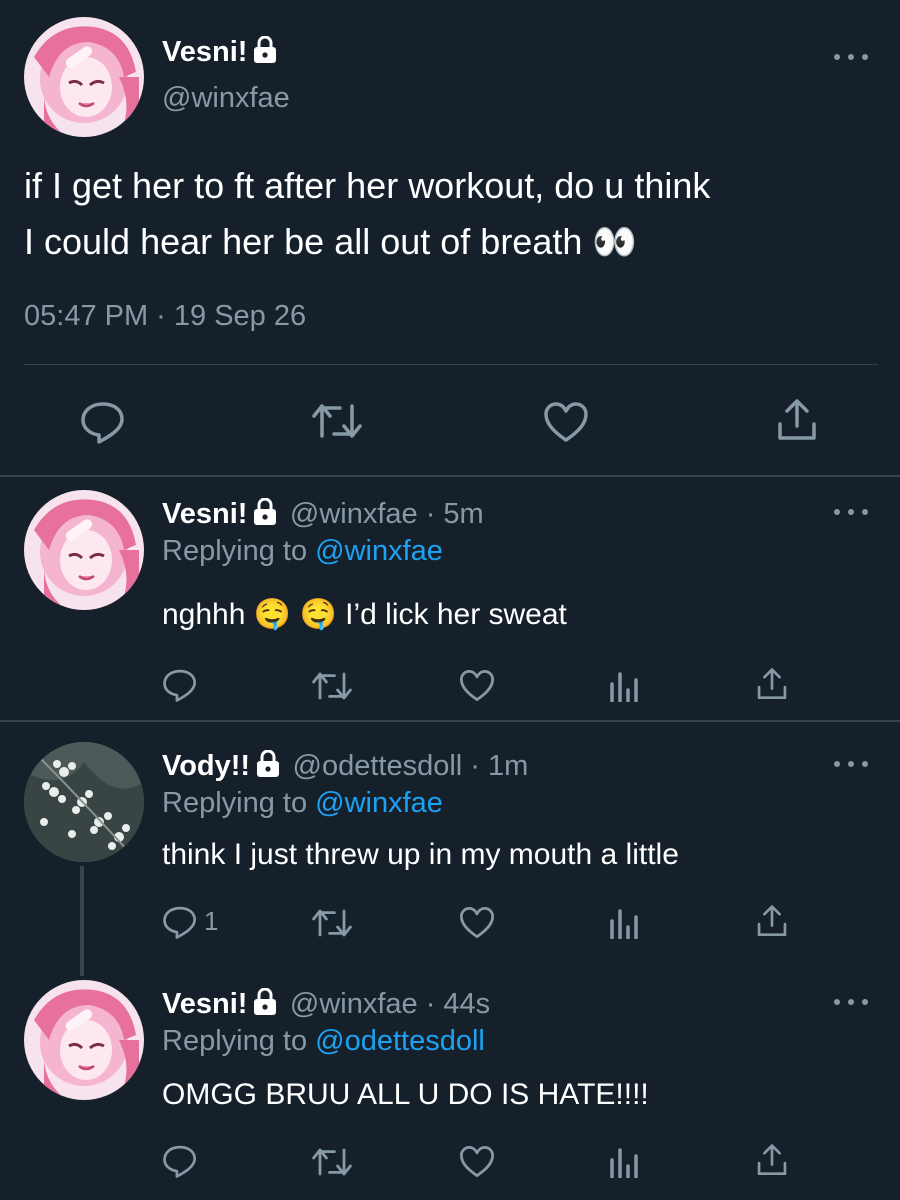 Image resolution: width=900 pixels, height=1200 pixels. What do you see at coordinates (206, 766) in the screenshot?
I see `display-name: Vody!!` at bounding box center [206, 766].